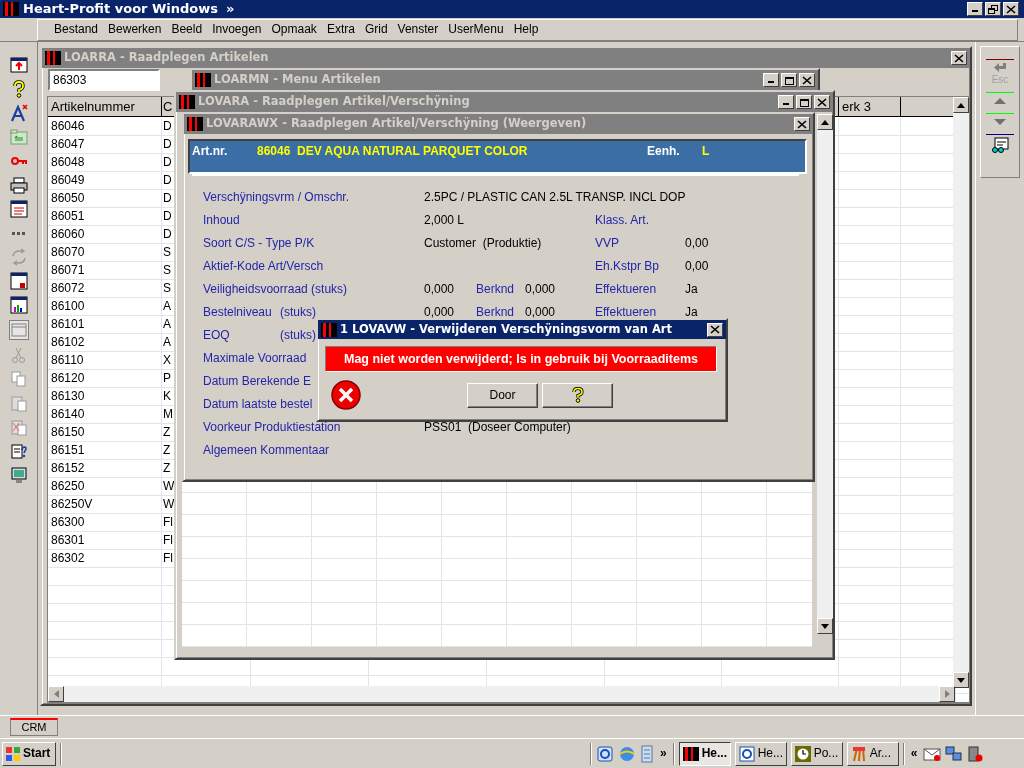  What do you see at coordinates (187, 29) in the screenshot?
I see `menu-item: Beeld` at bounding box center [187, 29].